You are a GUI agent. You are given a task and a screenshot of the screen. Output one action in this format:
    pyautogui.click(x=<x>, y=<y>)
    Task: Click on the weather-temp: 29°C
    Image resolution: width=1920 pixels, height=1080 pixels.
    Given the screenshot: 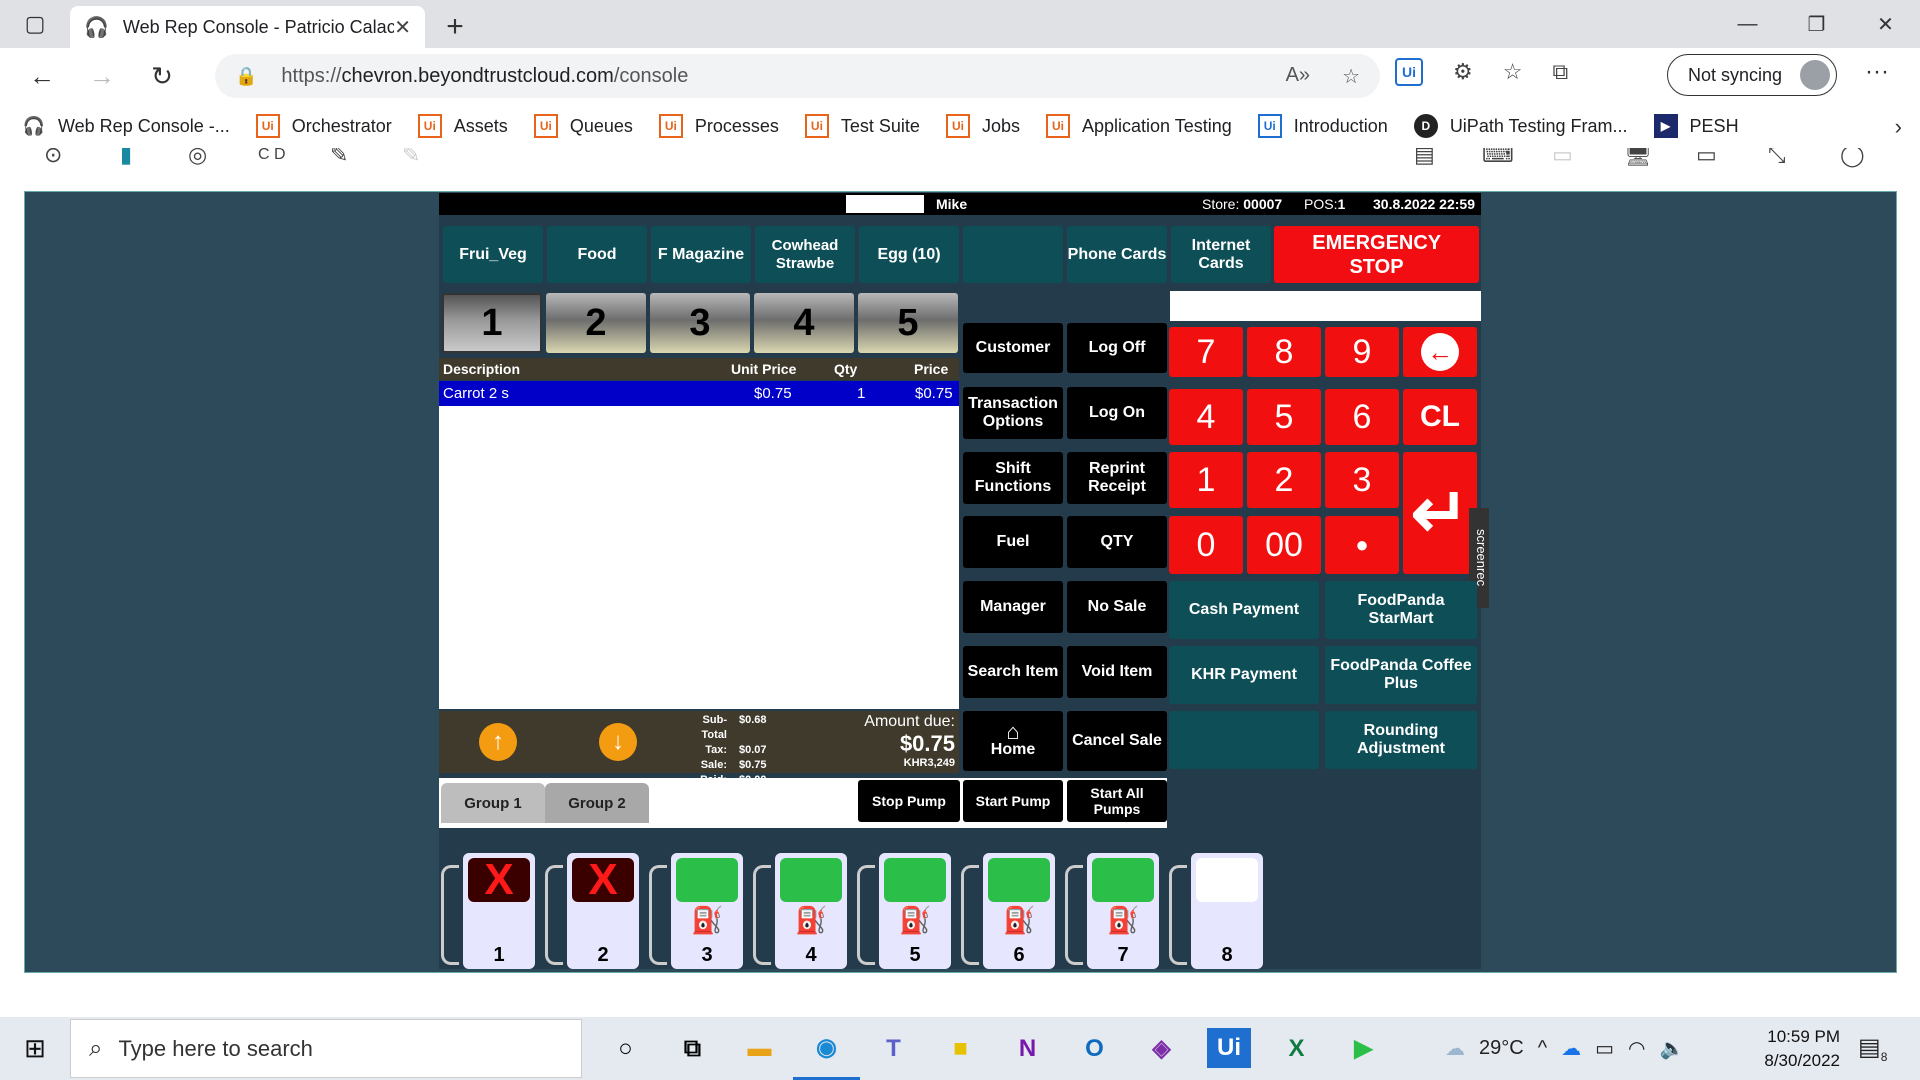 What is the action you would take?
    pyautogui.click(x=1501, y=1048)
    